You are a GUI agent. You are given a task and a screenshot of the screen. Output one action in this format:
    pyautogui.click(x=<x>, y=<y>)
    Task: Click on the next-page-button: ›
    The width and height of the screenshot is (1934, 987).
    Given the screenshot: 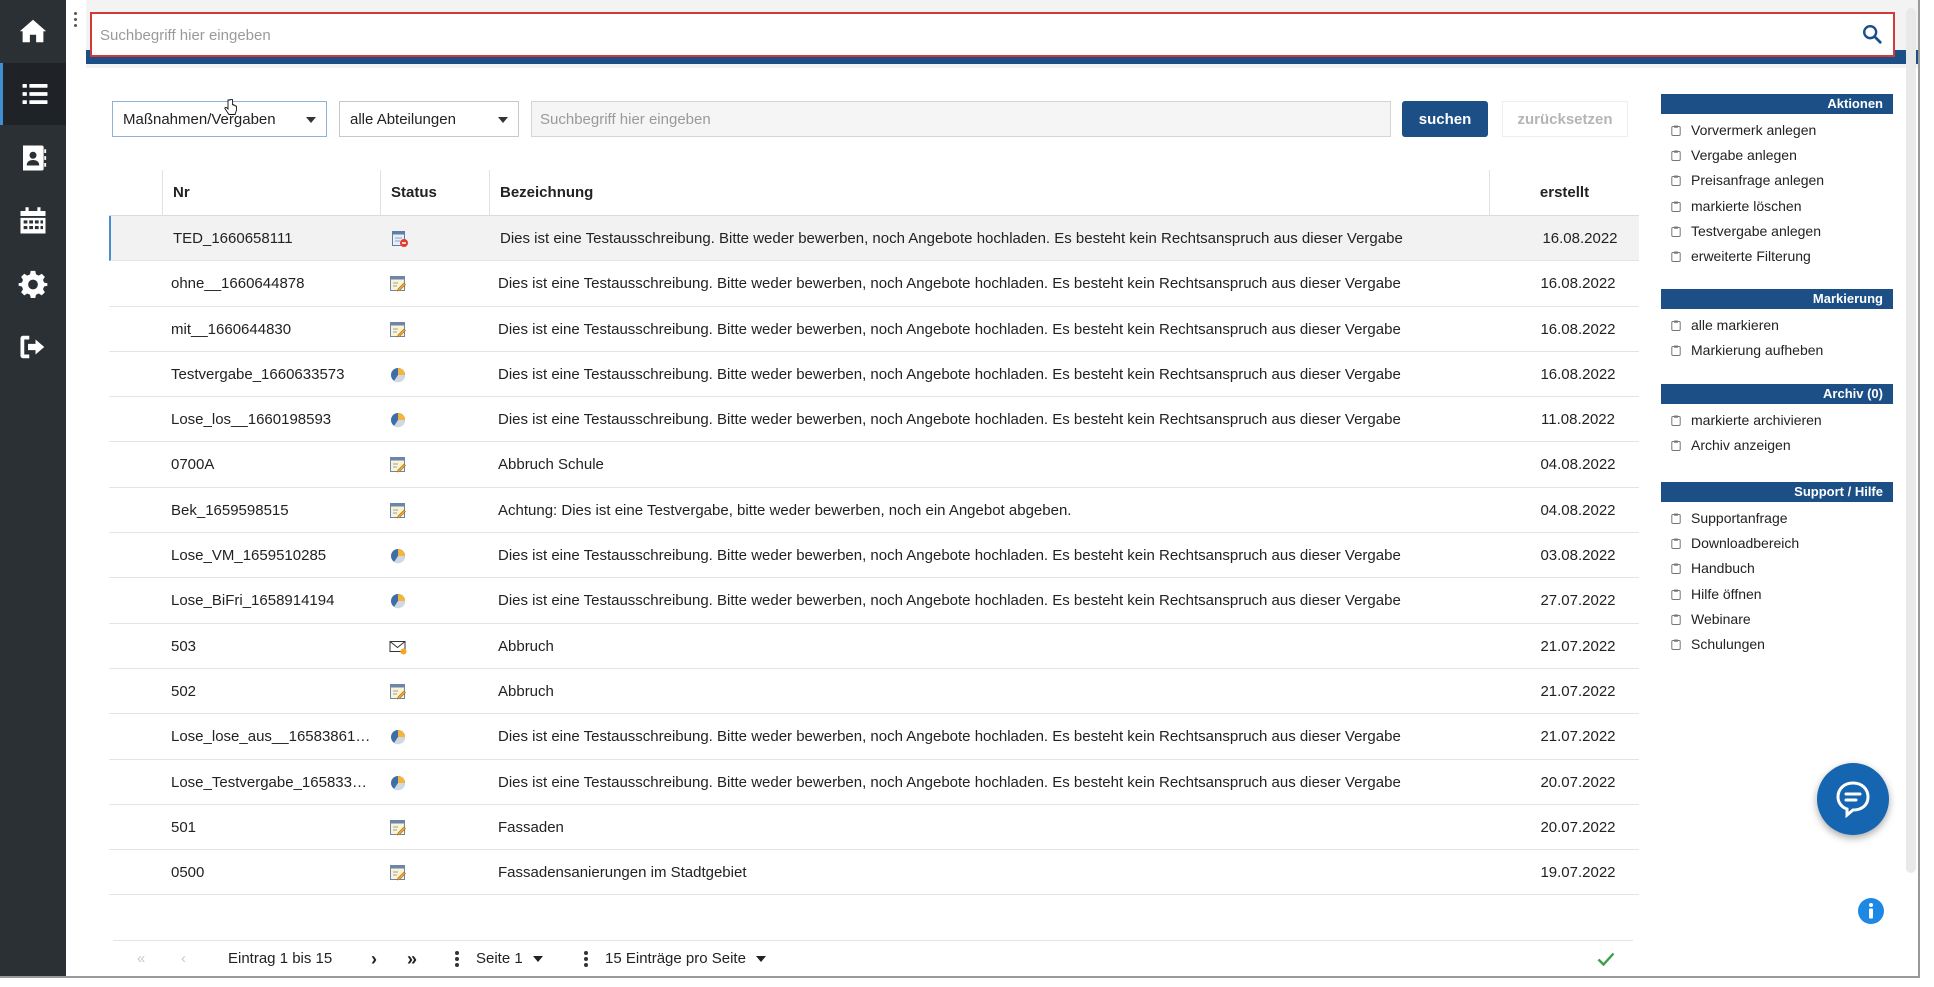 What is the action you would take?
    pyautogui.click(x=374, y=958)
    